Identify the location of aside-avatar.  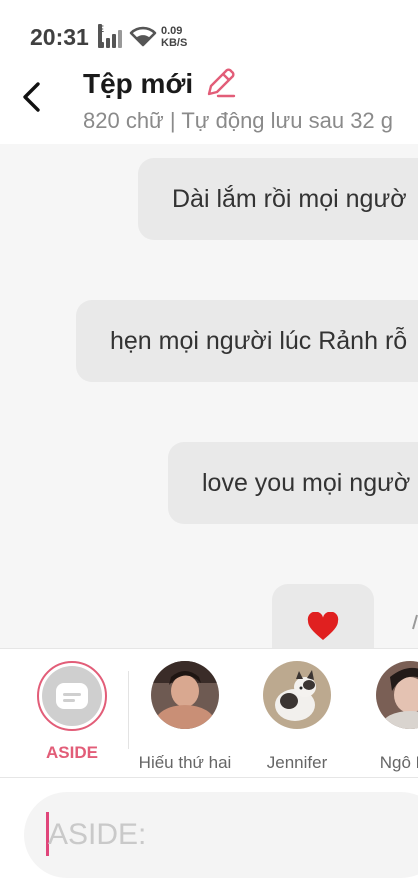
(72, 696).